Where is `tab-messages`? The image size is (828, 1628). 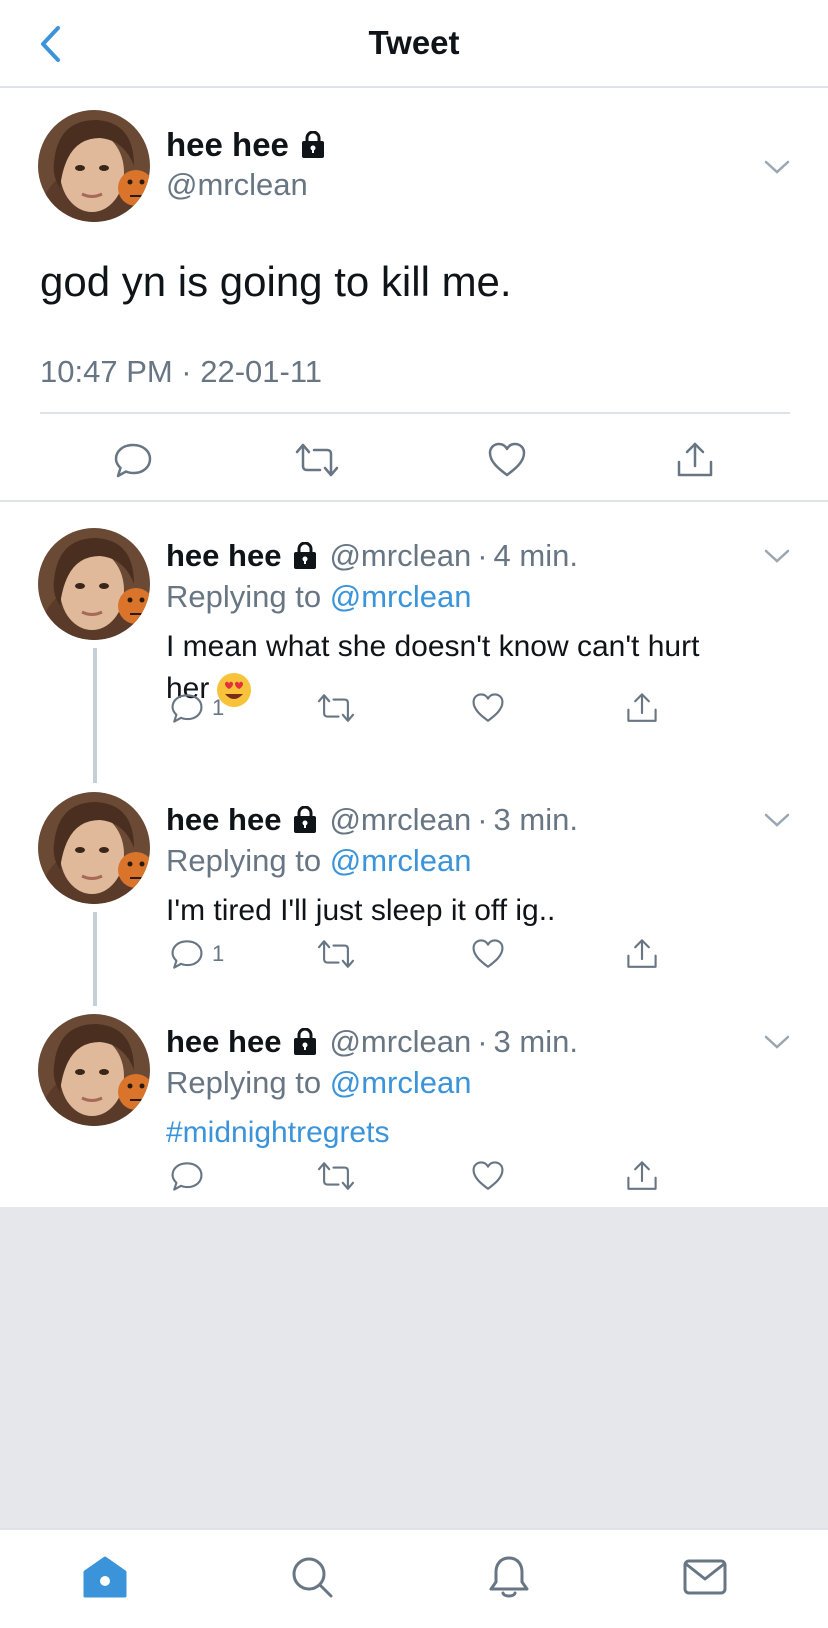
tab-messages is located at coordinates (705, 1577).